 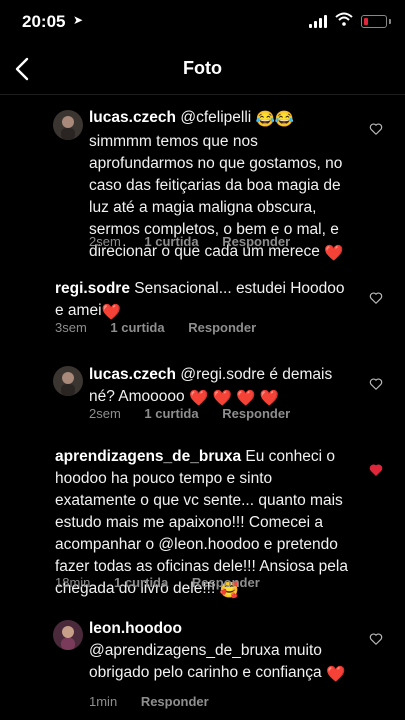 I want to click on comment-meta: 1min Responder, so click(x=159, y=701).